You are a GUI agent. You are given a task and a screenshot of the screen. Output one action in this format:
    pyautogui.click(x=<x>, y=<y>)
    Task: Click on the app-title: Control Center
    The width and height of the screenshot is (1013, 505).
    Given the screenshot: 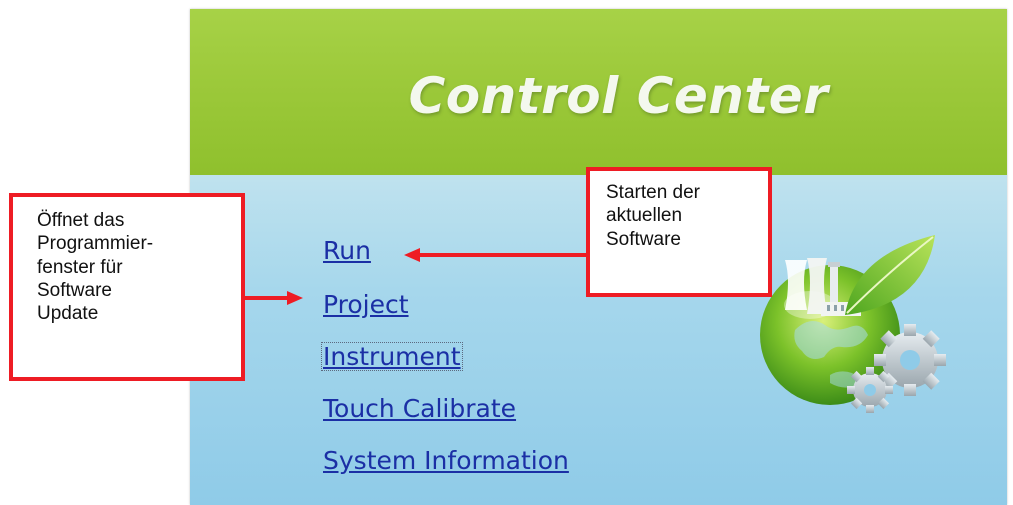 What is the action you would take?
    pyautogui.click(x=618, y=96)
    